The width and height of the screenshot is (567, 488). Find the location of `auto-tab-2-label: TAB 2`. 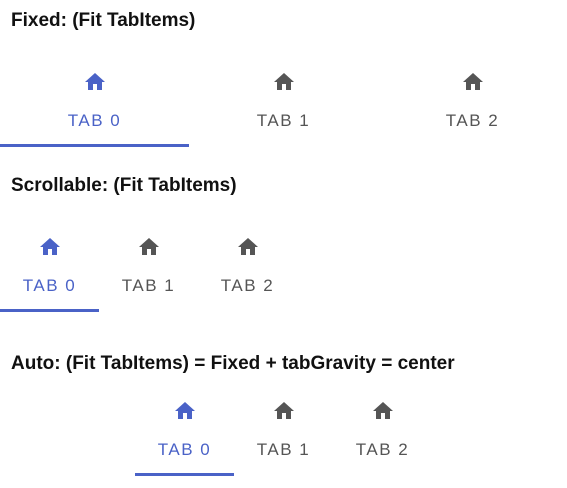

auto-tab-2-label: TAB 2 is located at coordinates (382, 449).